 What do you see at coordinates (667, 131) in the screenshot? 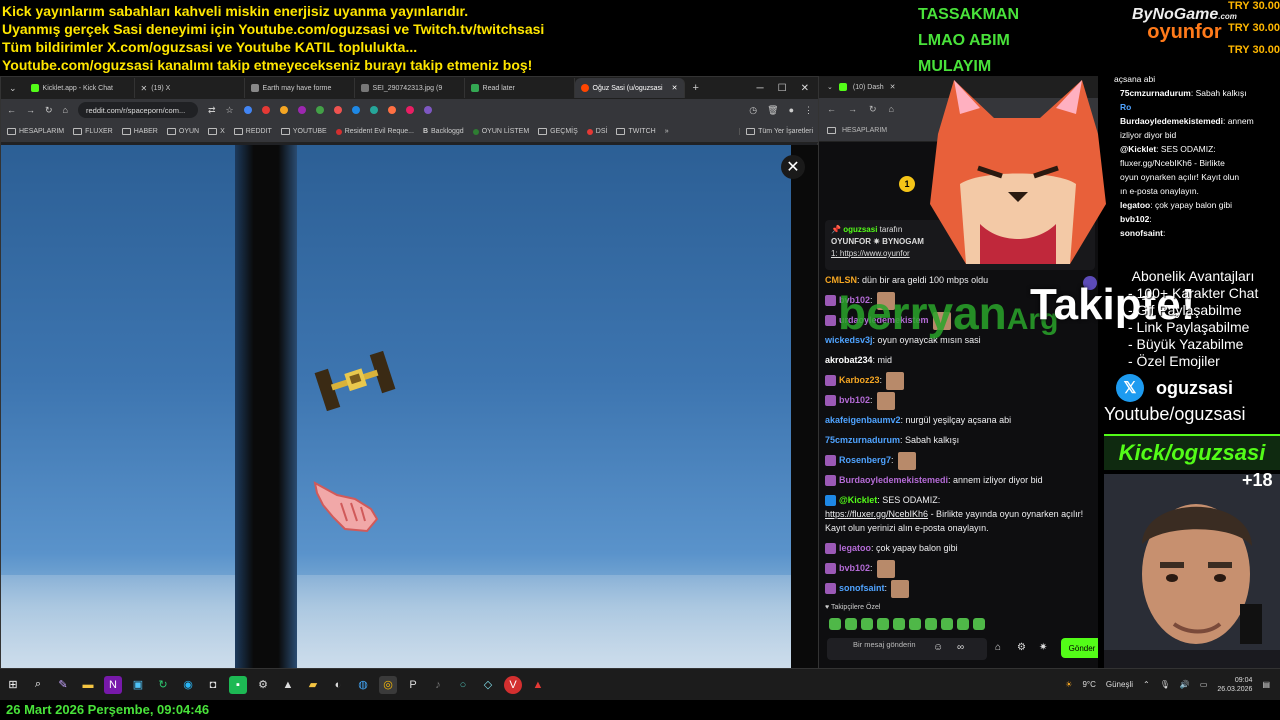
I see `more-bookmarks-icon: »` at bounding box center [667, 131].